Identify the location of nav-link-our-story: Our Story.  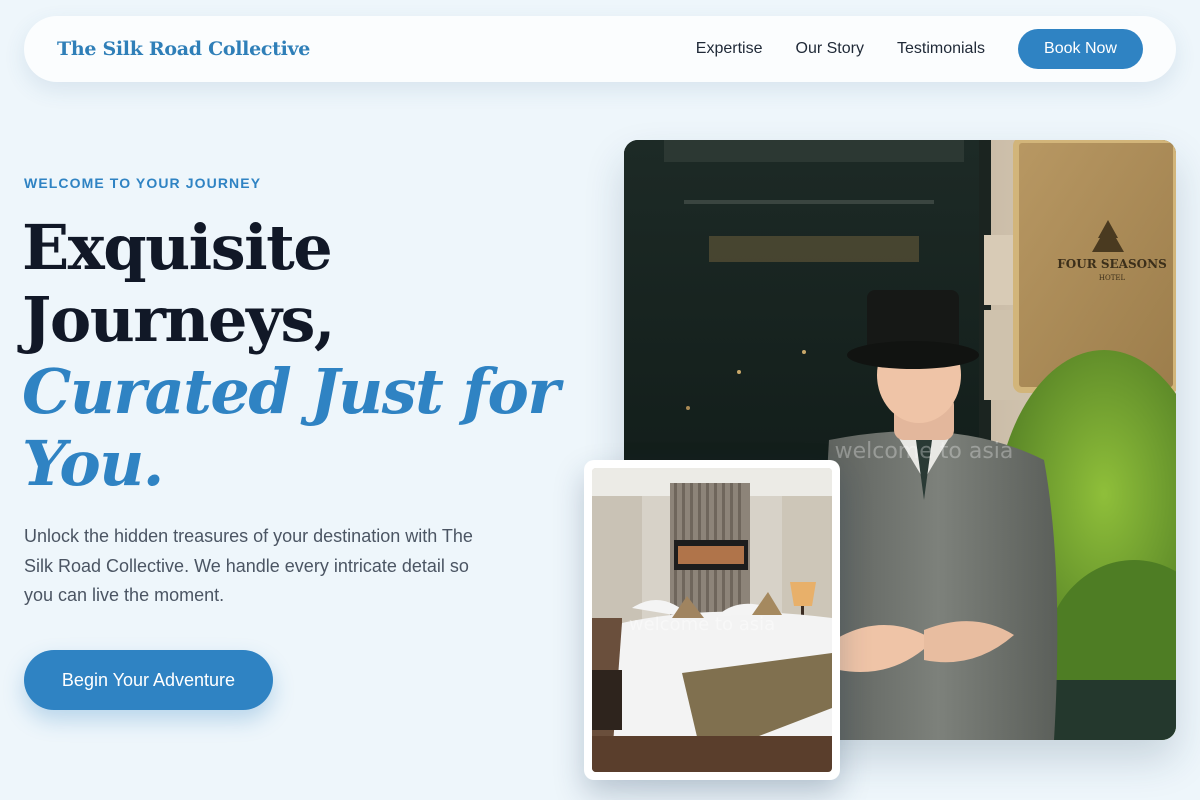
(830, 49).